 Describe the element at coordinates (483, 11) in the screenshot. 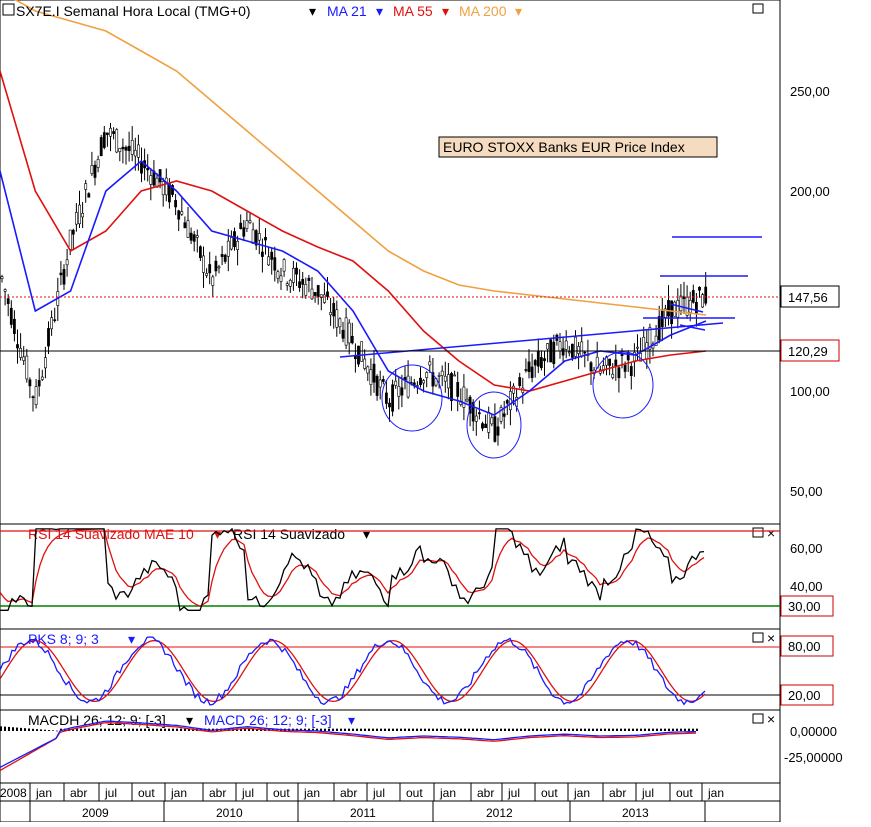

I see `ma200-legend: MA 200` at that location.